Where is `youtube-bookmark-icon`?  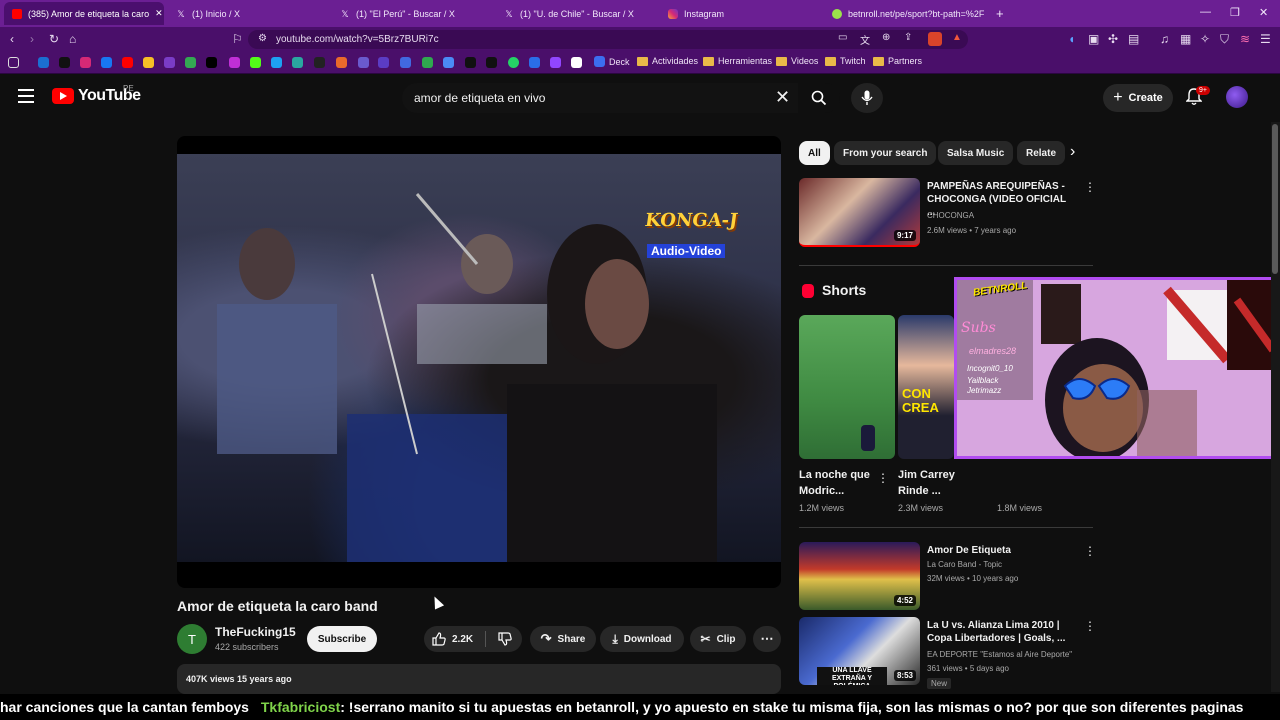
youtube-bookmark-icon is located at coordinates (127, 62).